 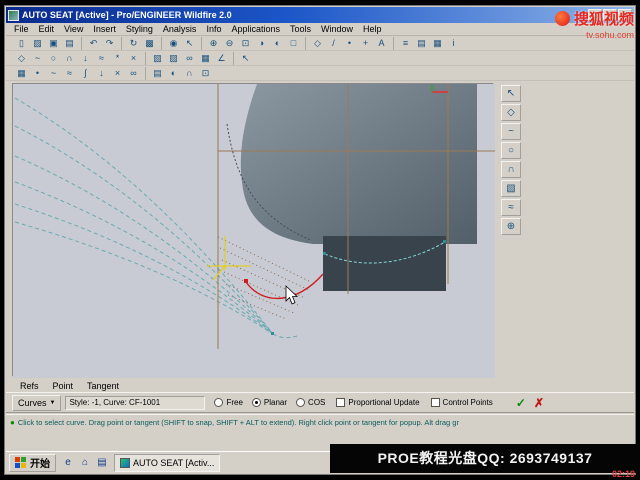 What do you see at coordinates (453, 43) in the screenshot?
I see `info-icon: i` at bounding box center [453, 43].